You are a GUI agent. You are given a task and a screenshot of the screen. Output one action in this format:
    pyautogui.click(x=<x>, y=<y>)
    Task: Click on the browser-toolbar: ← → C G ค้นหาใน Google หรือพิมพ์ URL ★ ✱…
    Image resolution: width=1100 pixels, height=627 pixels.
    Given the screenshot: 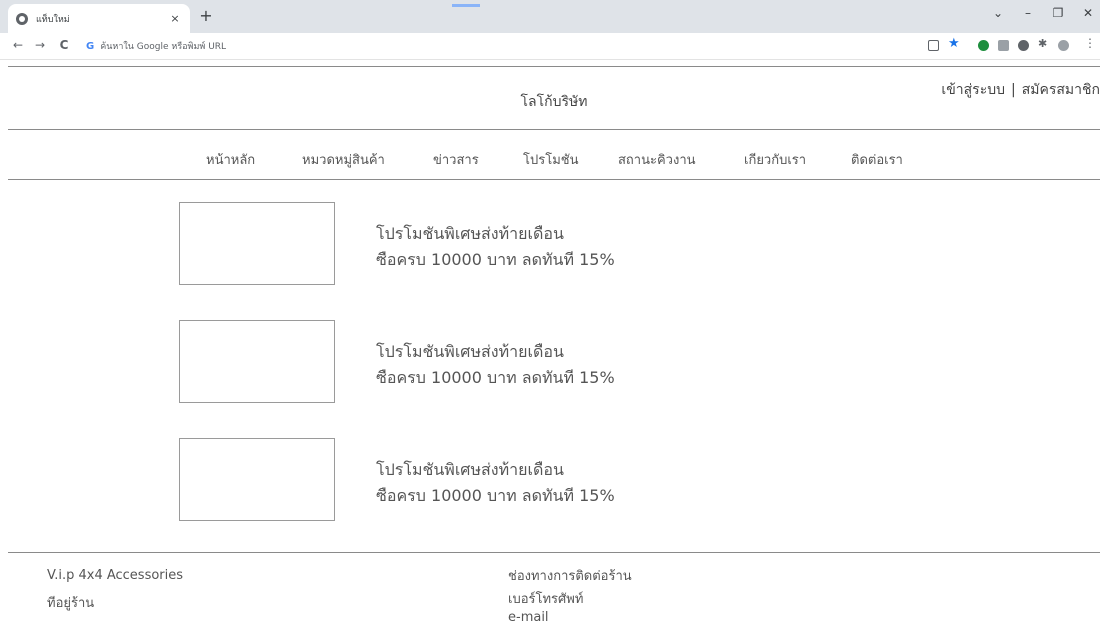 What is the action you would take?
    pyautogui.click(x=550, y=46)
    